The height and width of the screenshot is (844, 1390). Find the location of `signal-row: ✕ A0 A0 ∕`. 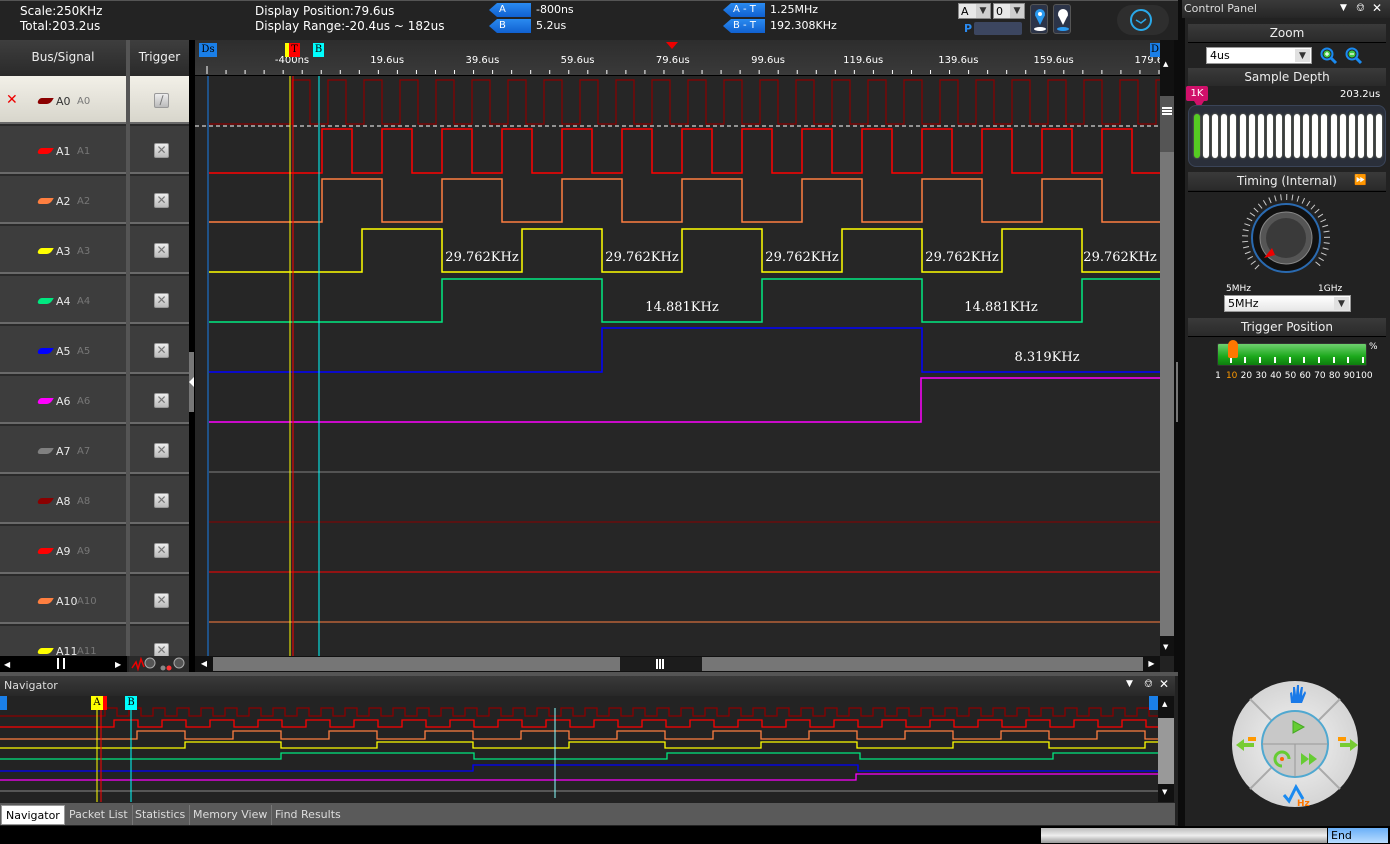

signal-row: ✕ A0 A0 ∕ is located at coordinates (94, 101).